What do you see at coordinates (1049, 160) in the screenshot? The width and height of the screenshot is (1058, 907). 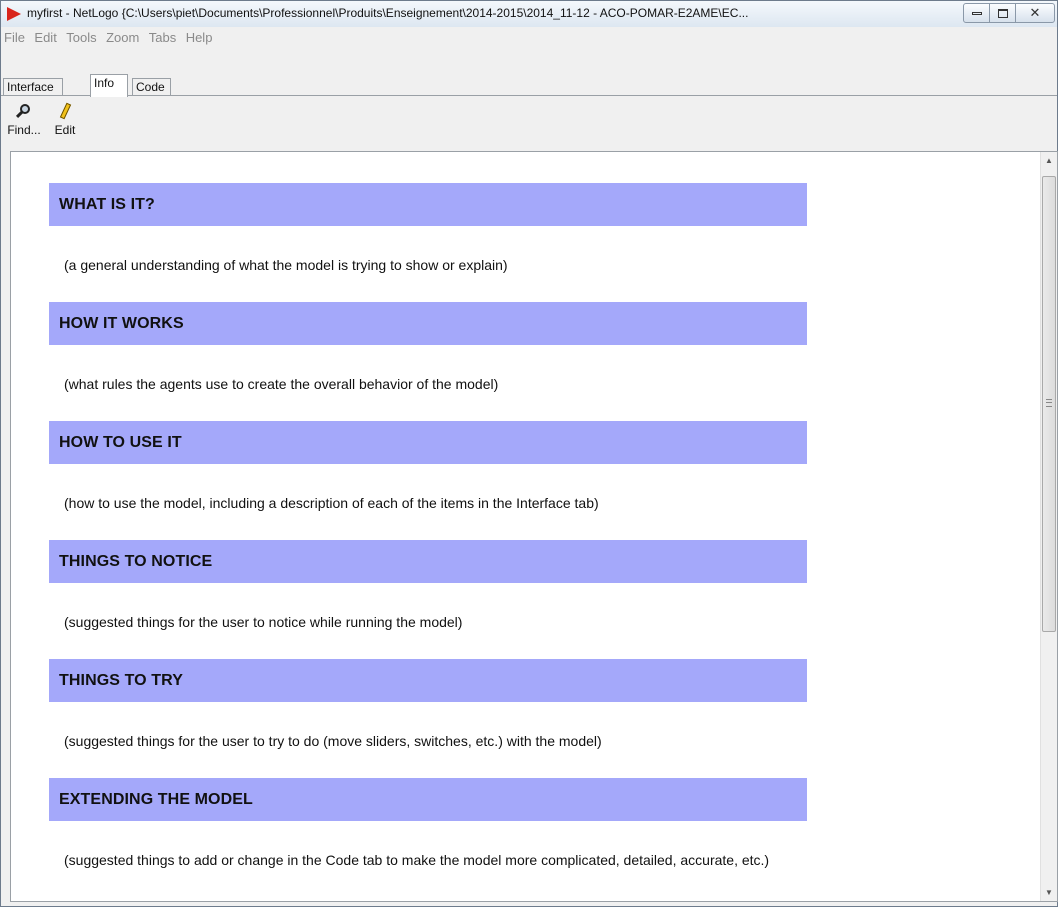 I see `scroll-up-icon: ▲` at bounding box center [1049, 160].